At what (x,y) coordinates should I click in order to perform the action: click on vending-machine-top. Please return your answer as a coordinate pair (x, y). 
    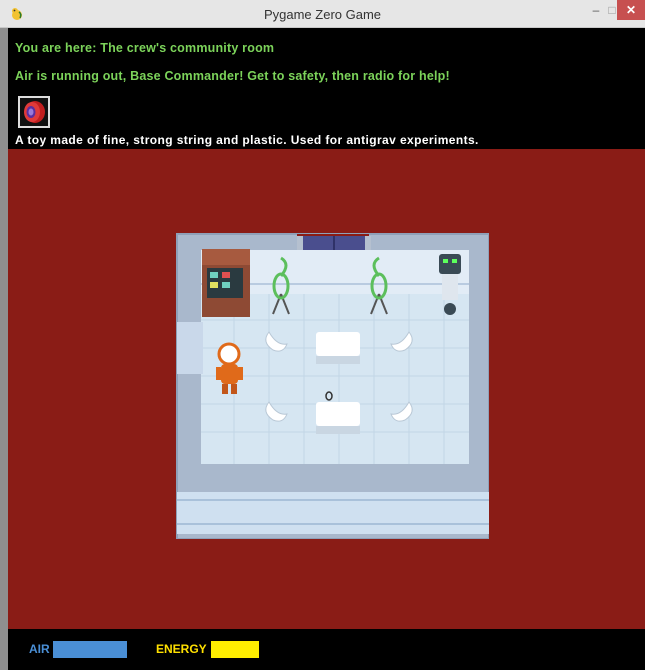
    Looking at the image, I should click on (226, 257).